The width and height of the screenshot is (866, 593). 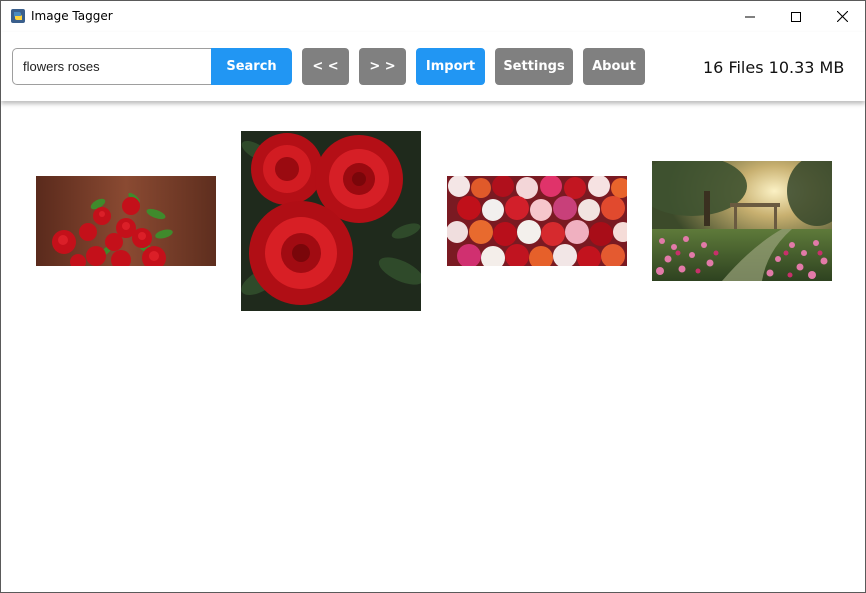 I want to click on window-title: Image Tagger, so click(x=72, y=16).